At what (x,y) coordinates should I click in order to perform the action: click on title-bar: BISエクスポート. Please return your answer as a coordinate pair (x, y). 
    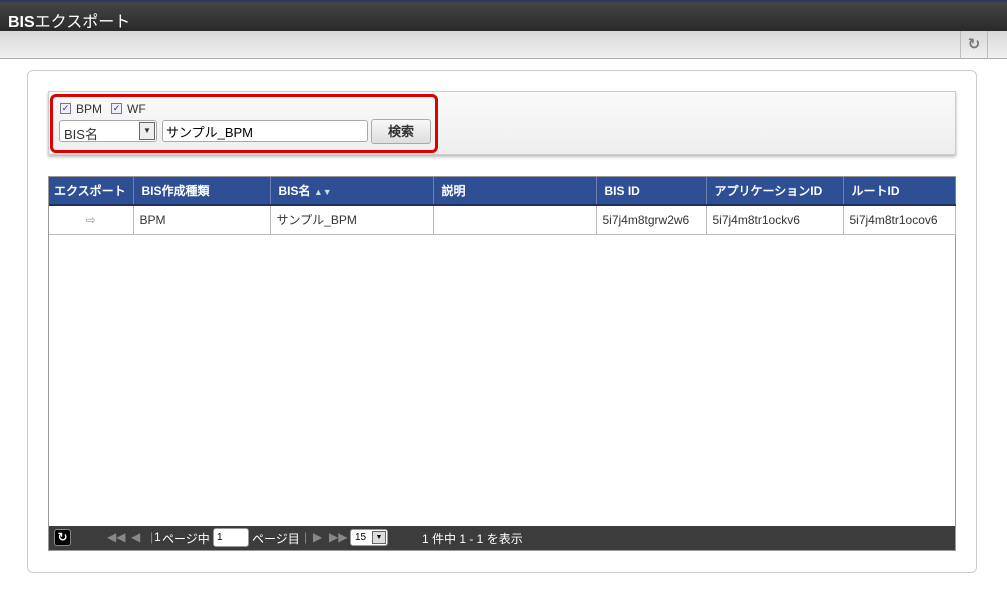
    Looking at the image, I should click on (503, 15).